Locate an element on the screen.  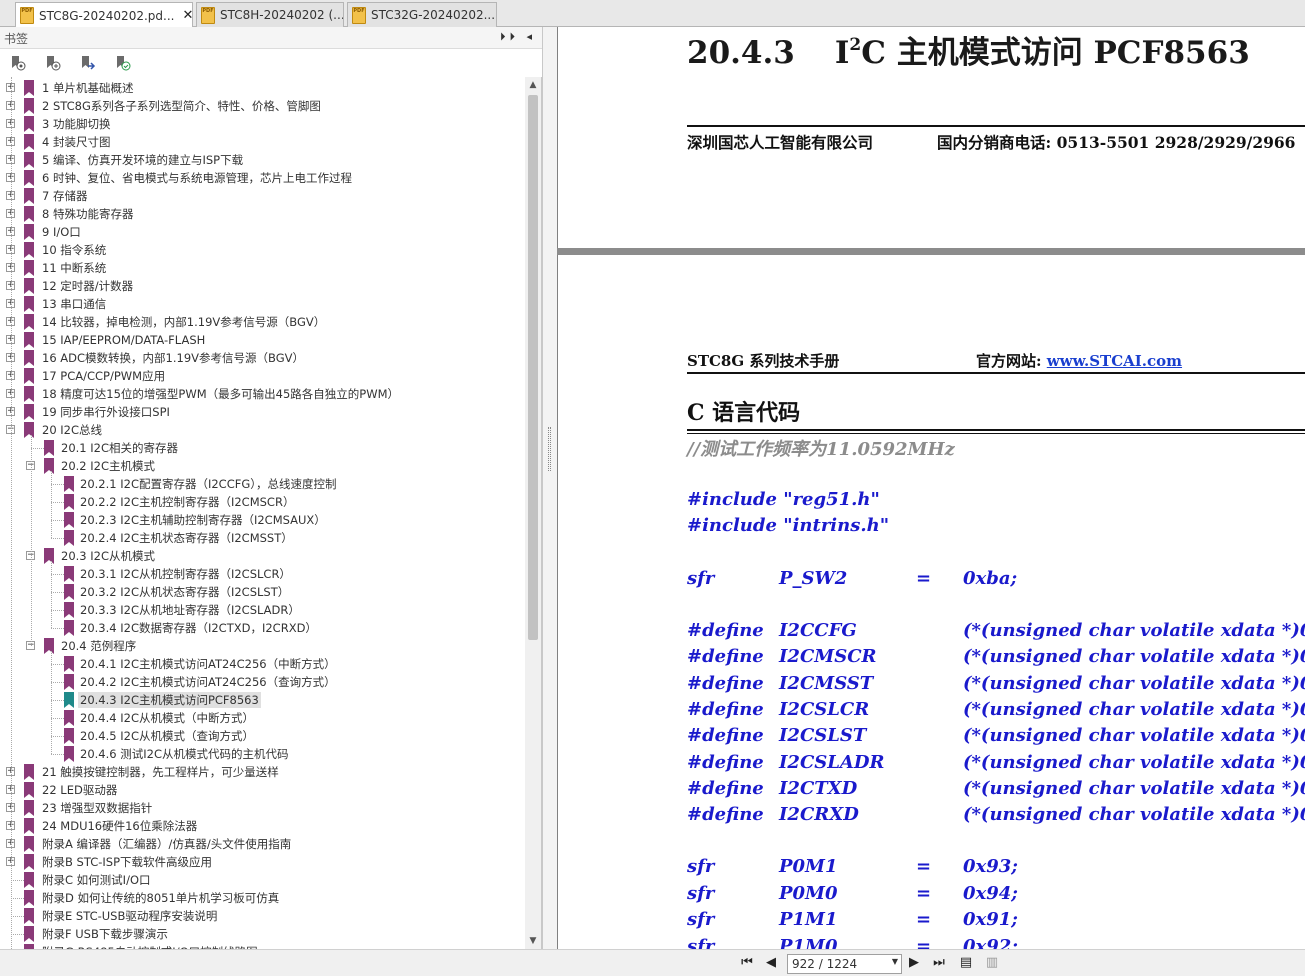
bookmark-item: +4 封装尺寸图 is located at coordinates (262, 142).